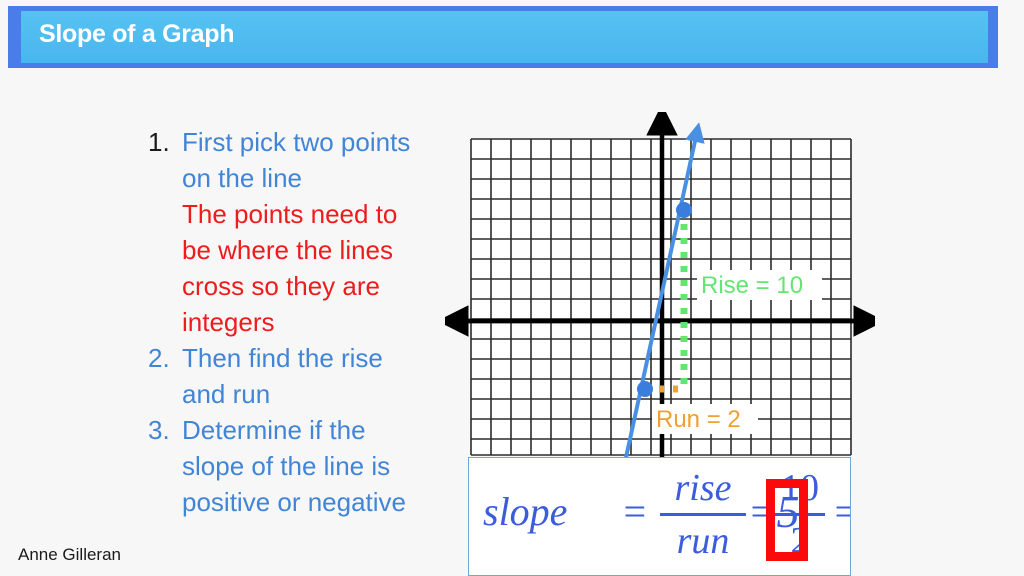 The width and height of the screenshot is (1024, 576). I want to click on title-bar: Slope of a Graph, so click(504, 37).